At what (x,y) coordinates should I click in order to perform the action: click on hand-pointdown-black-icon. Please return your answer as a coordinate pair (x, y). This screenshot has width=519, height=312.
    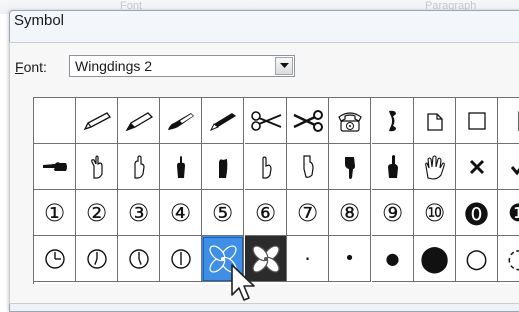
    Looking at the image, I should click on (350, 167).